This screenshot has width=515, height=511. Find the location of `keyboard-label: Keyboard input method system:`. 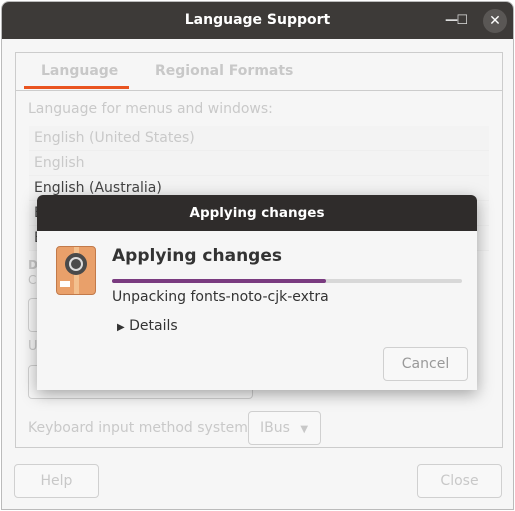

keyboard-label: Keyboard input method system: is located at coordinates (140, 428).